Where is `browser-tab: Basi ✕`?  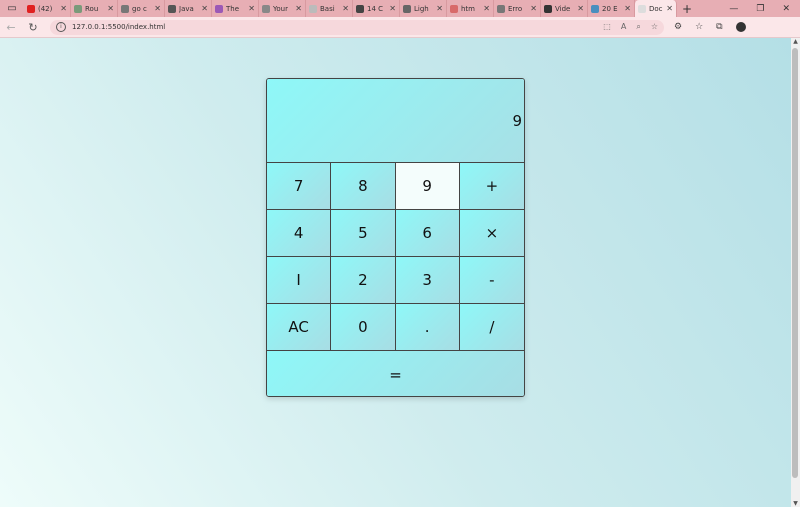 browser-tab: Basi ✕ is located at coordinates (329, 8).